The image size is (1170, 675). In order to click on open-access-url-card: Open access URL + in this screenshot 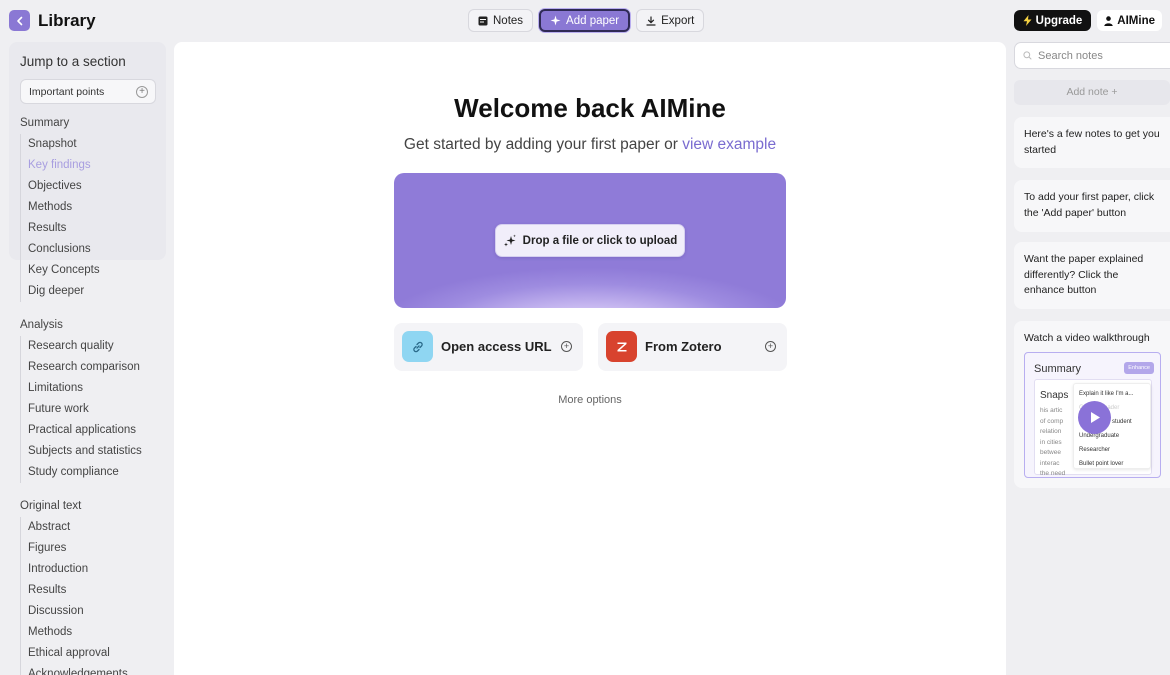, I will do `click(488, 347)`.